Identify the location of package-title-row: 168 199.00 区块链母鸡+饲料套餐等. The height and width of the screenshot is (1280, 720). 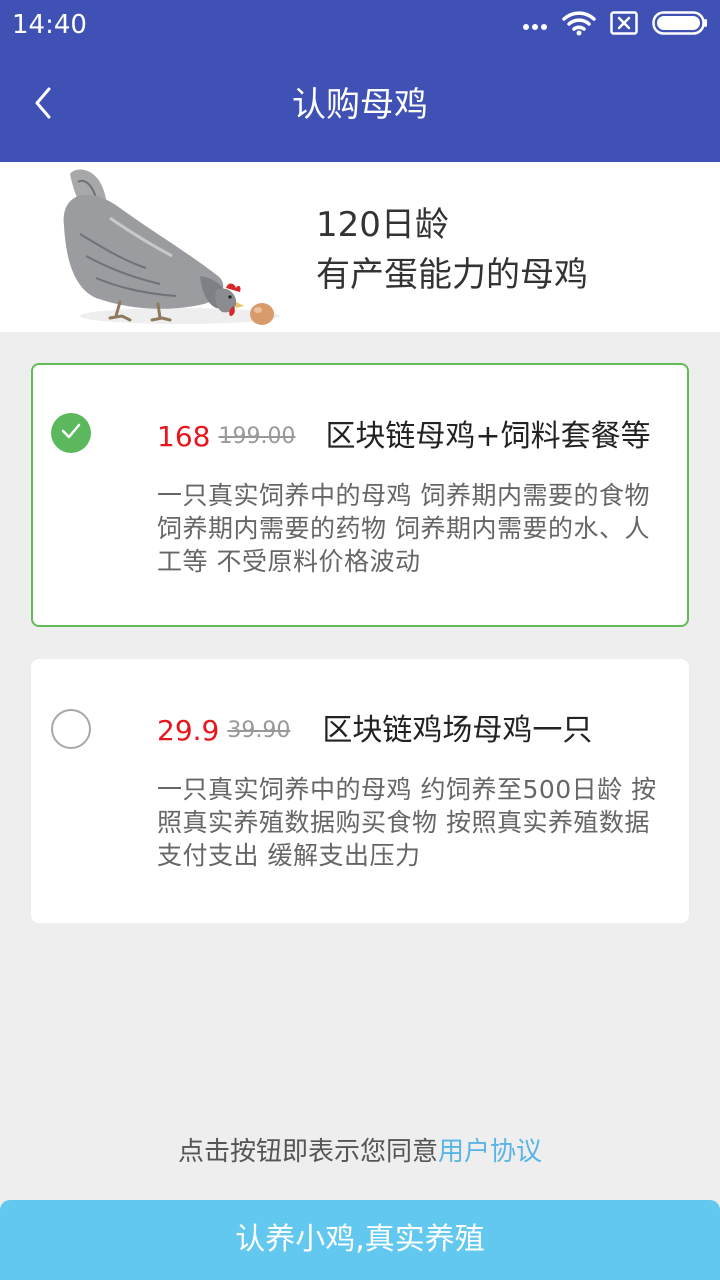
(417, 437).